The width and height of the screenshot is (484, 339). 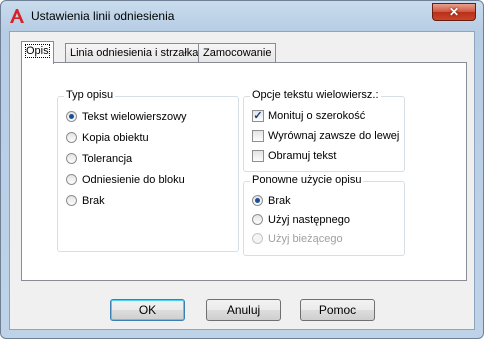 What do you see at coordinates (147, 310) in the screenshot?
I see `ok-button: OK` at bounding box center [147, 310].